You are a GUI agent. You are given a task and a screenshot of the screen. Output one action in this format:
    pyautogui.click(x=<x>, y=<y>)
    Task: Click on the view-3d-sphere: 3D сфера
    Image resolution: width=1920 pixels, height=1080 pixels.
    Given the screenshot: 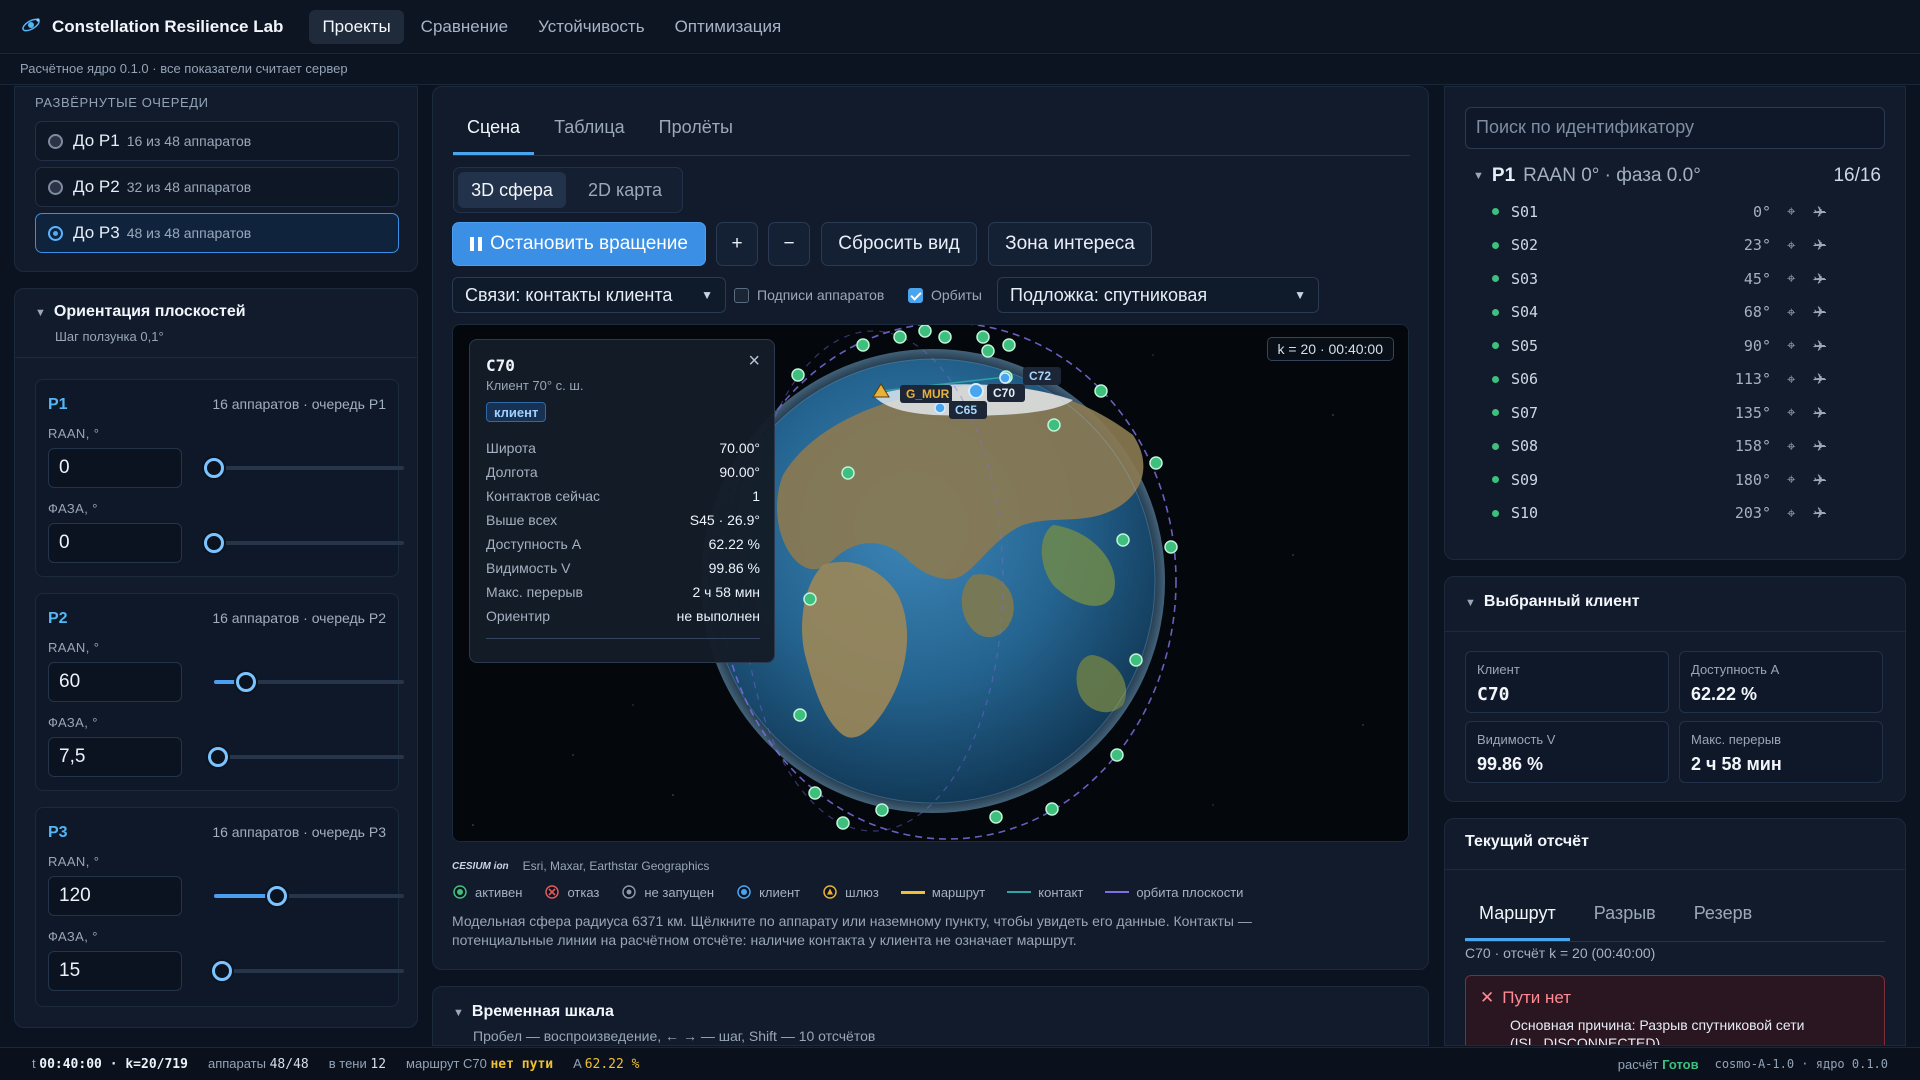 What is the action you would take?
    pyautogui.click(x=512, y=190)
    